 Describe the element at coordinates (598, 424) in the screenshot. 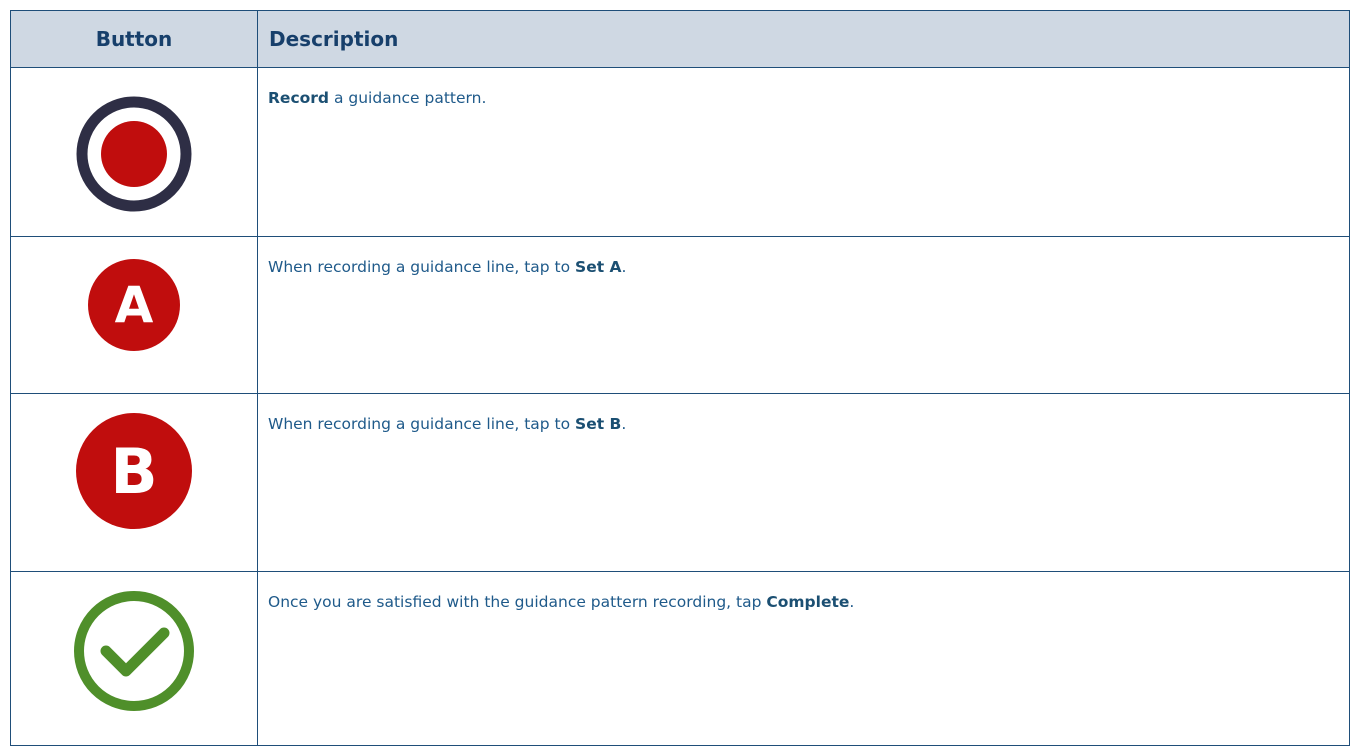

I see `description-bold: Set B` at that location.